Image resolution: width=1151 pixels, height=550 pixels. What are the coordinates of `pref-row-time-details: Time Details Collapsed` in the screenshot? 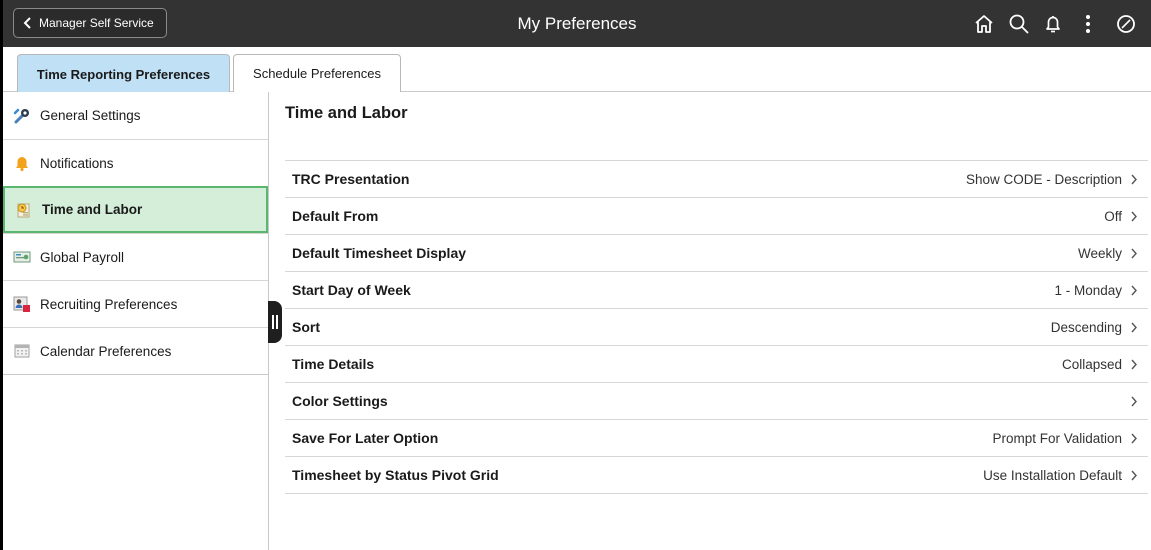 It's located at (716, 364).